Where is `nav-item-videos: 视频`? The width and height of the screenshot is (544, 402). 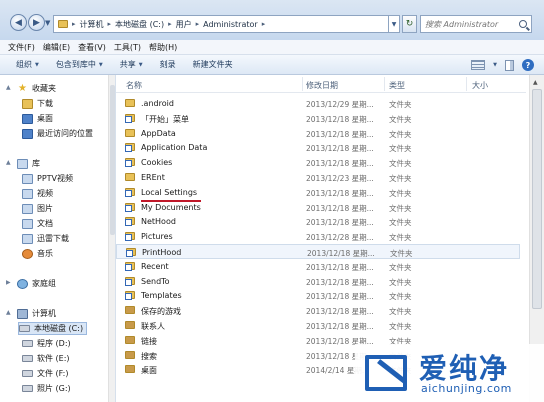
nav-item-videos: 视频 is located at coordinates (37, 193).